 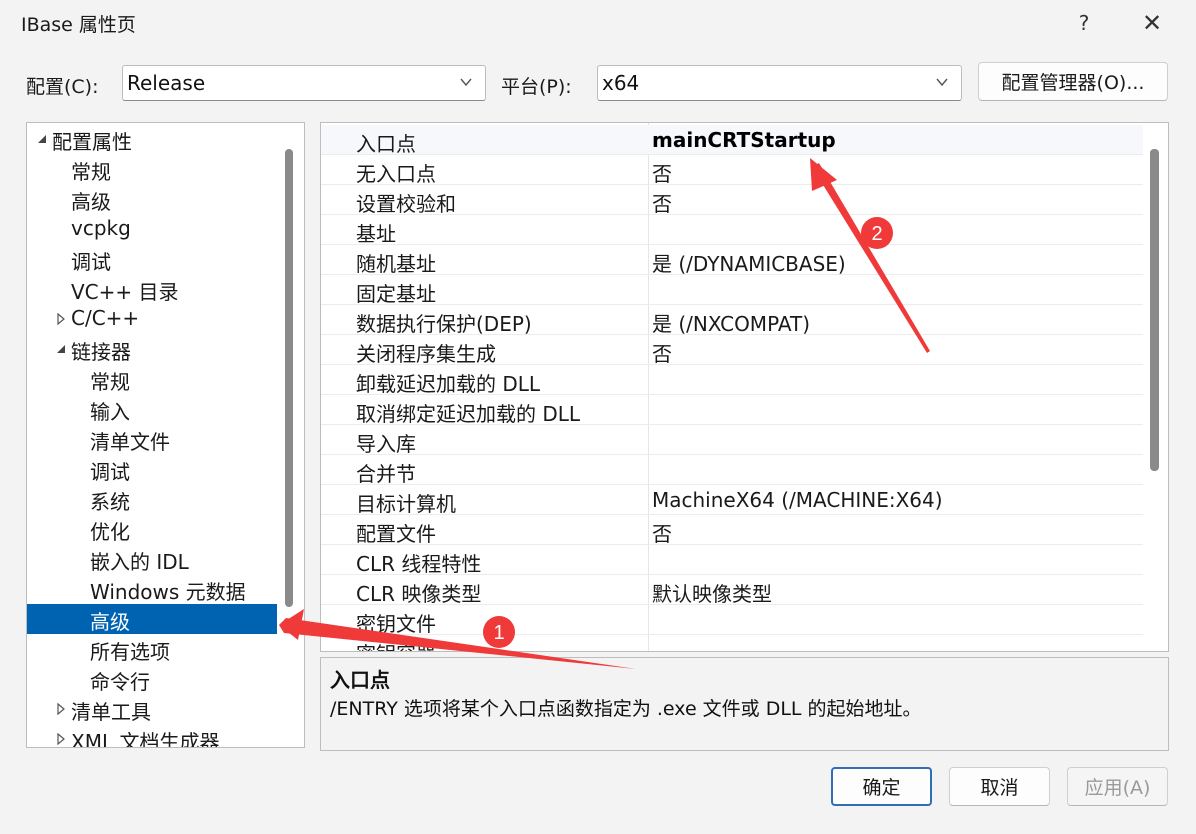 I want to click on tree-item-label: 清单工具, so click(x=111, y=712).